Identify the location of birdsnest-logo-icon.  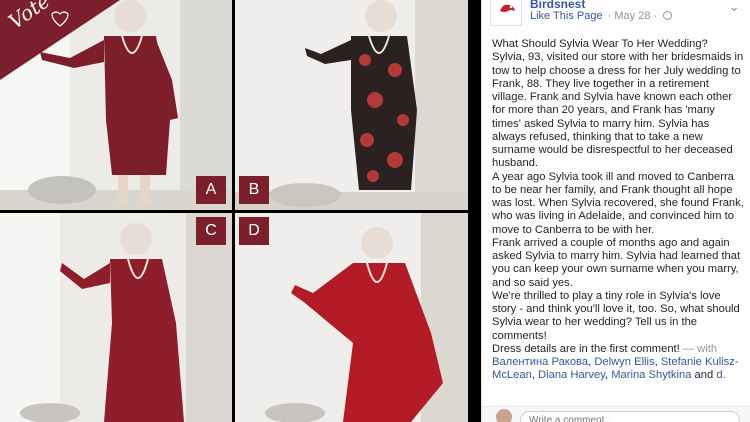
(506, 12).